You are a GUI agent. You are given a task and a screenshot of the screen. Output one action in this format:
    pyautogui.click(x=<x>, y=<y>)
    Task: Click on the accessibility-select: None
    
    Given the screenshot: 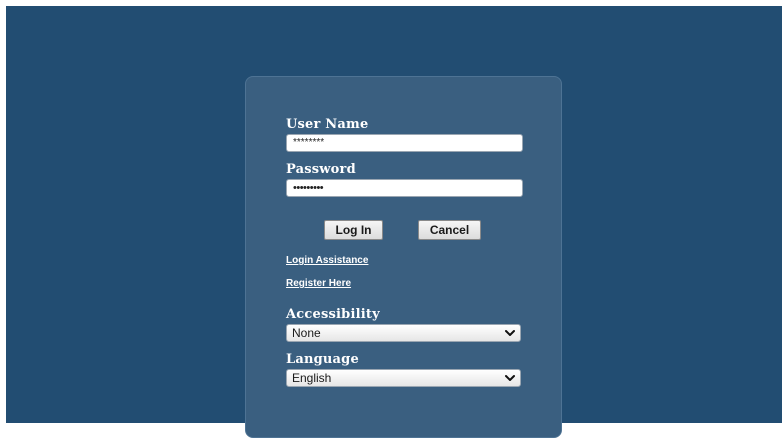 What is the action you would take?
    pyautogui.click(x=403, y=333)
    